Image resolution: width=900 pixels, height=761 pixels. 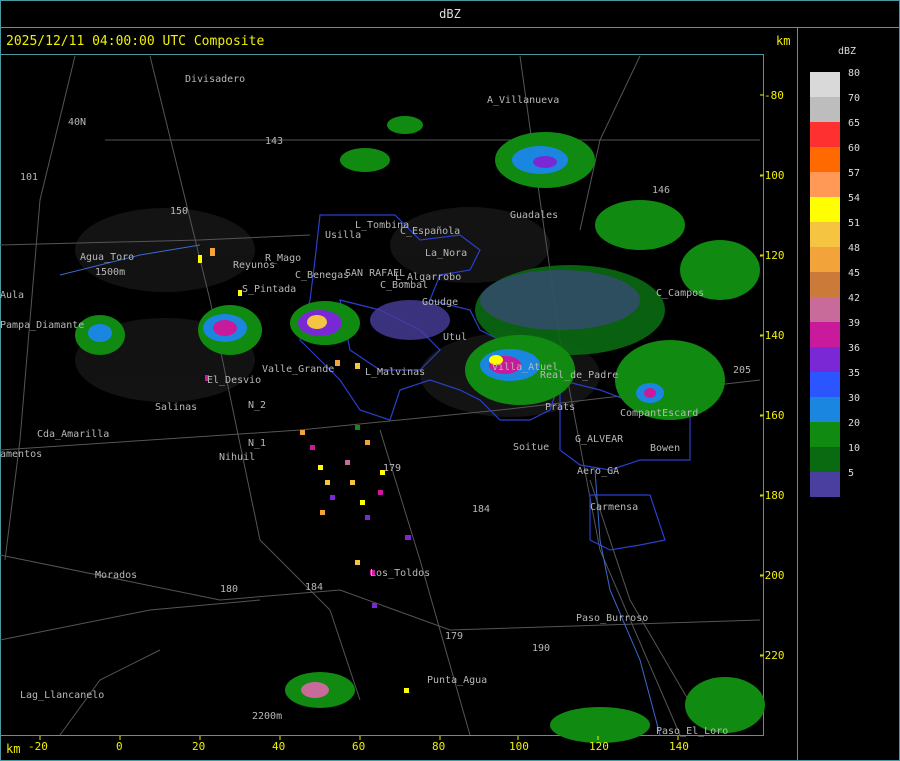 What do you see at coordinates (599, 746) in the screenshot?
I see `x-tick-label: 120` at bounding box center [599, 746].